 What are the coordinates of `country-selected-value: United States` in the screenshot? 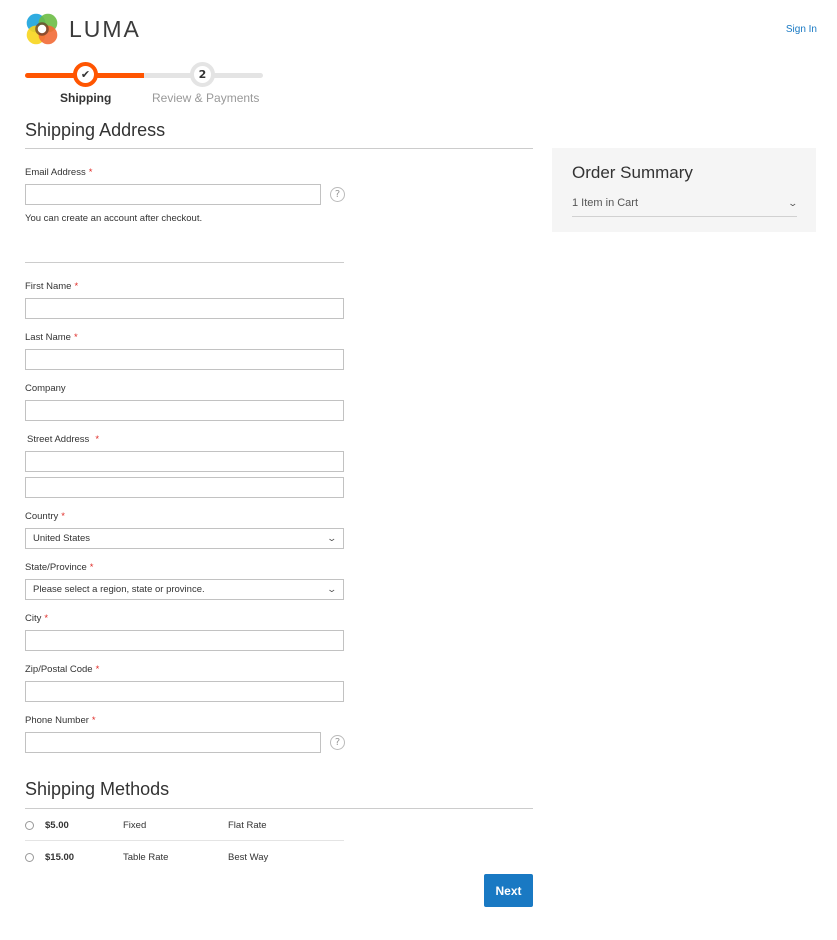 It's located at (62, 538).